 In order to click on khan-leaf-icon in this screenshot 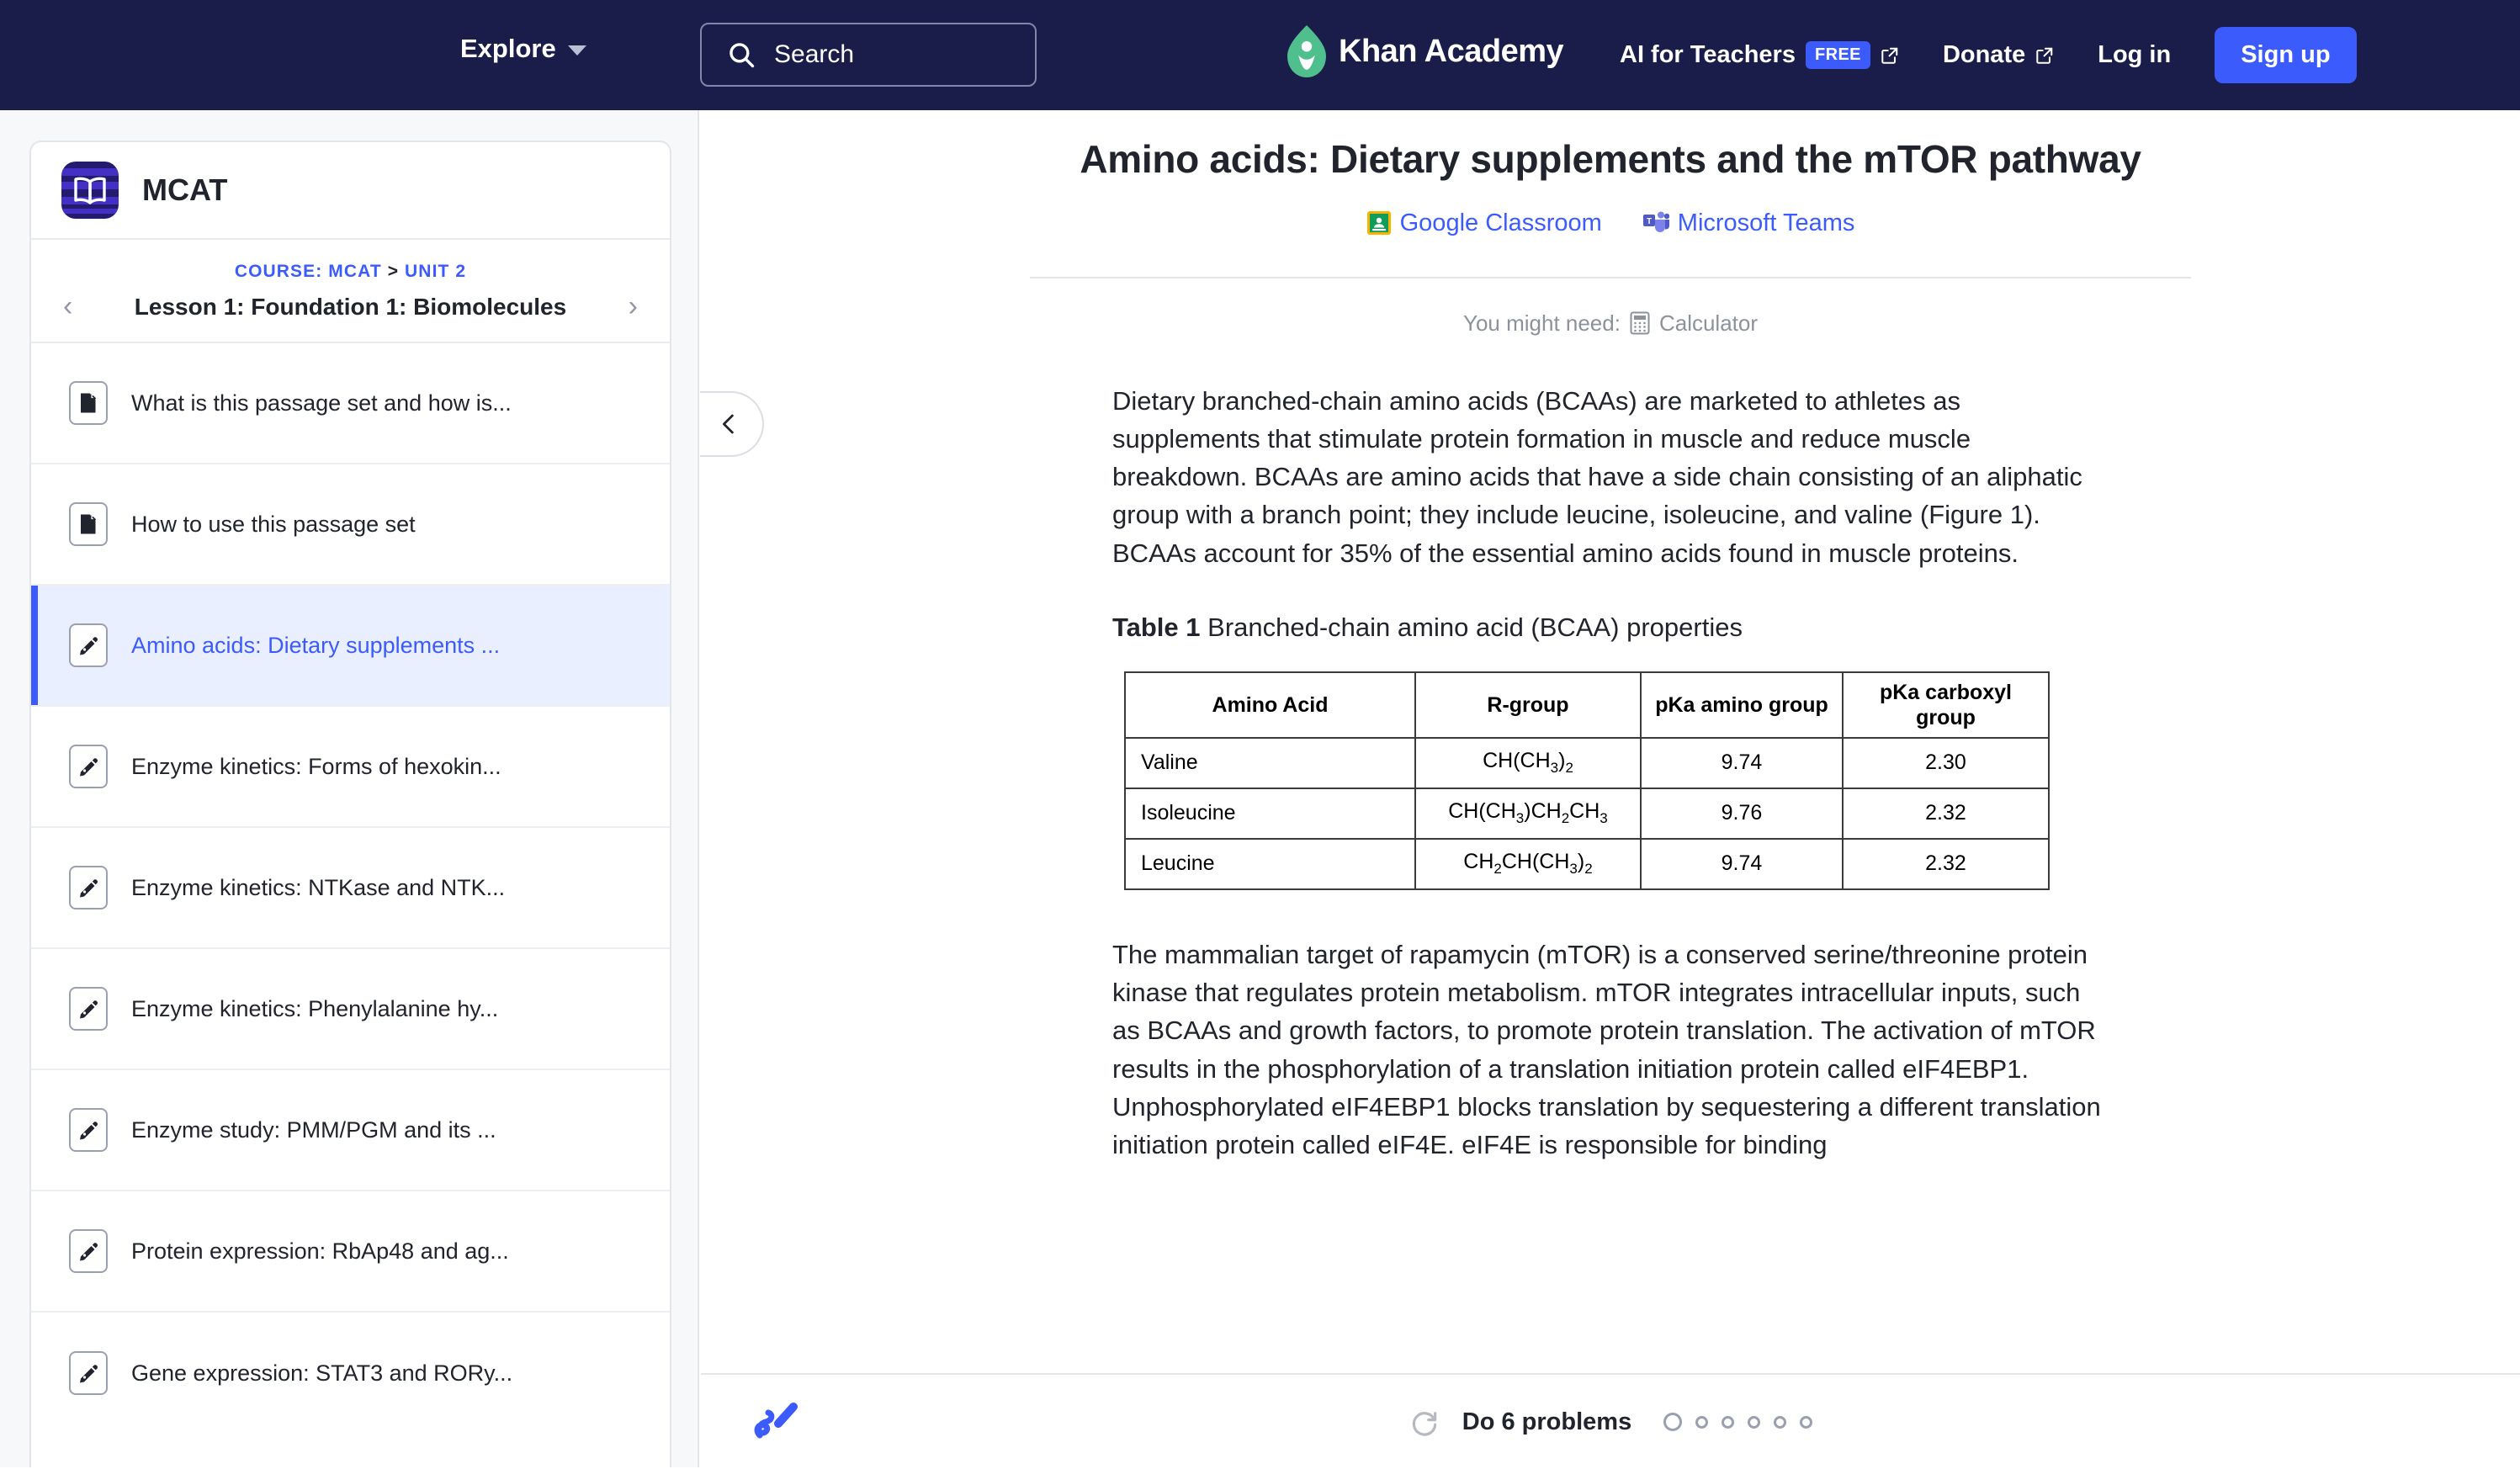, I will do `click(1306, 51)`.